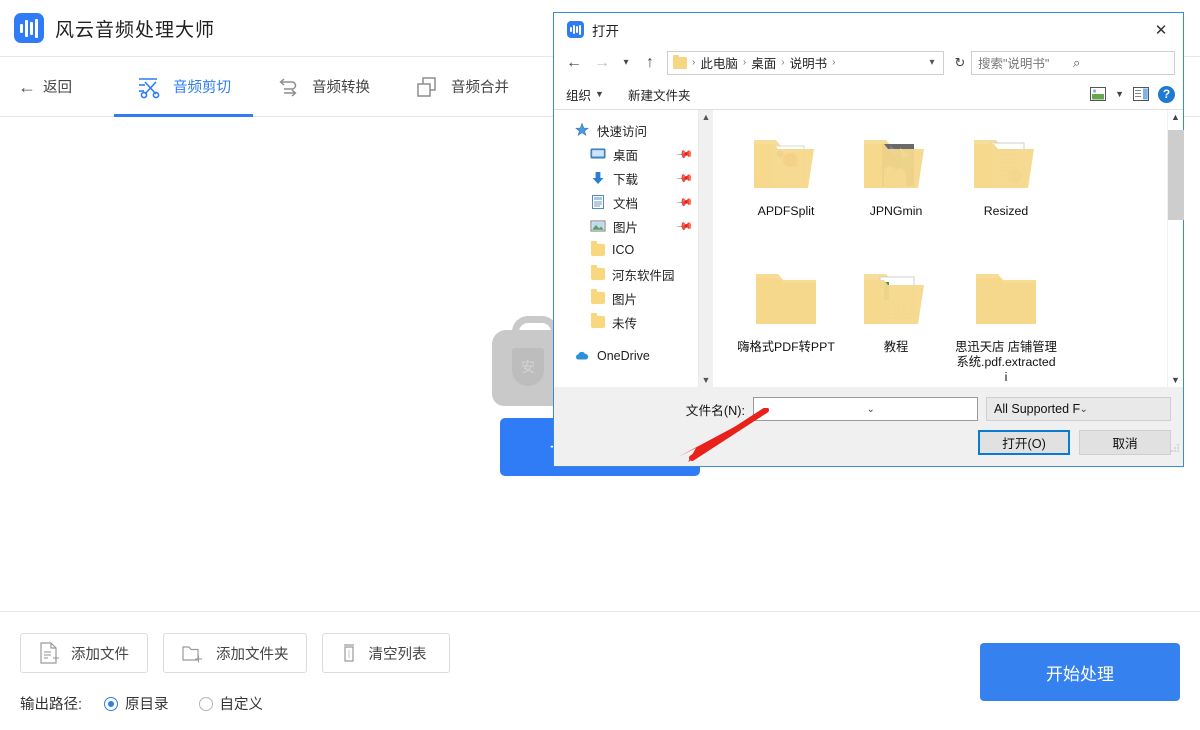 The image size is (1200, 730). What do you see at coordinates (786, 211) in the screenshot?
I see `file-name: APDFSplit` at bounding box center [786, 211].